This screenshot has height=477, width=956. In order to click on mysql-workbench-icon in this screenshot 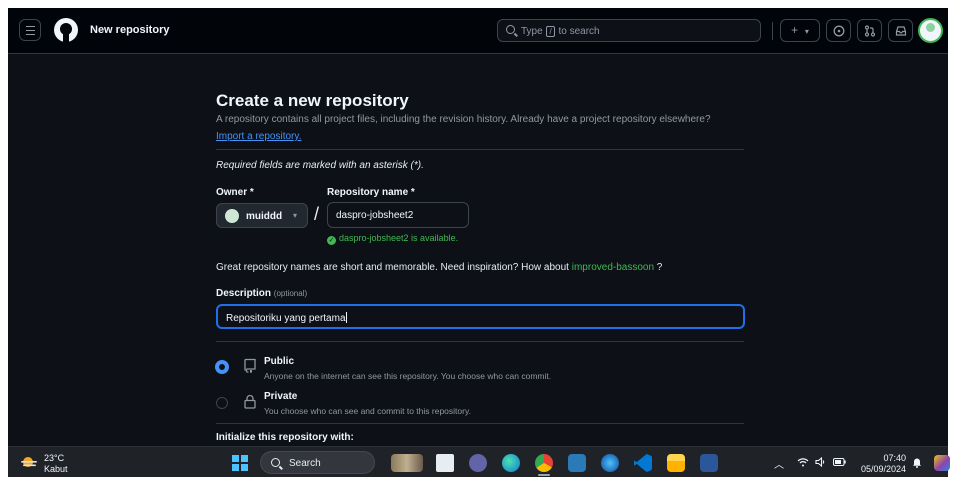, I will do `click(577, 463)`.